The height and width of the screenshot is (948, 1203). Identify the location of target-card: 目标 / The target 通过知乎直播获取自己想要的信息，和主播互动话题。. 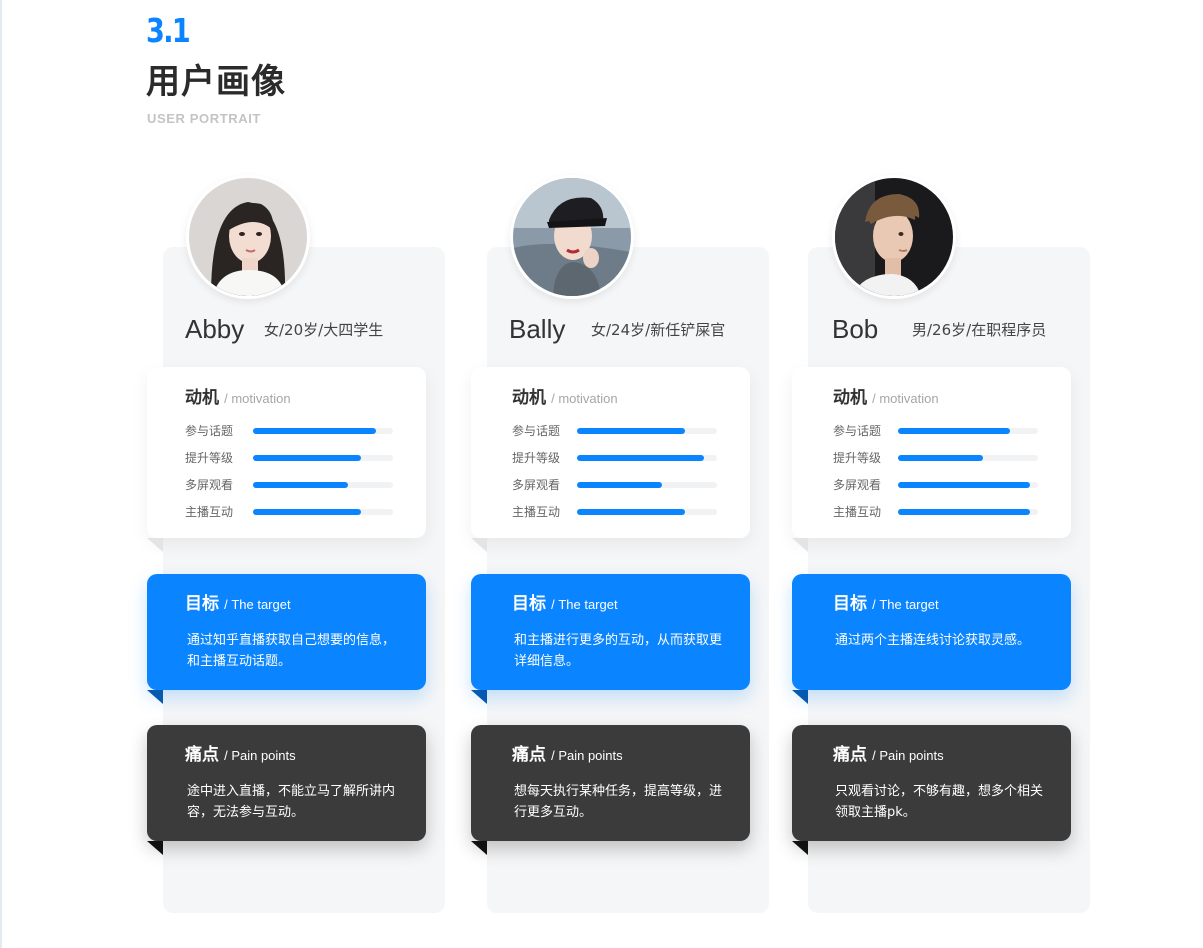
(286, 639).